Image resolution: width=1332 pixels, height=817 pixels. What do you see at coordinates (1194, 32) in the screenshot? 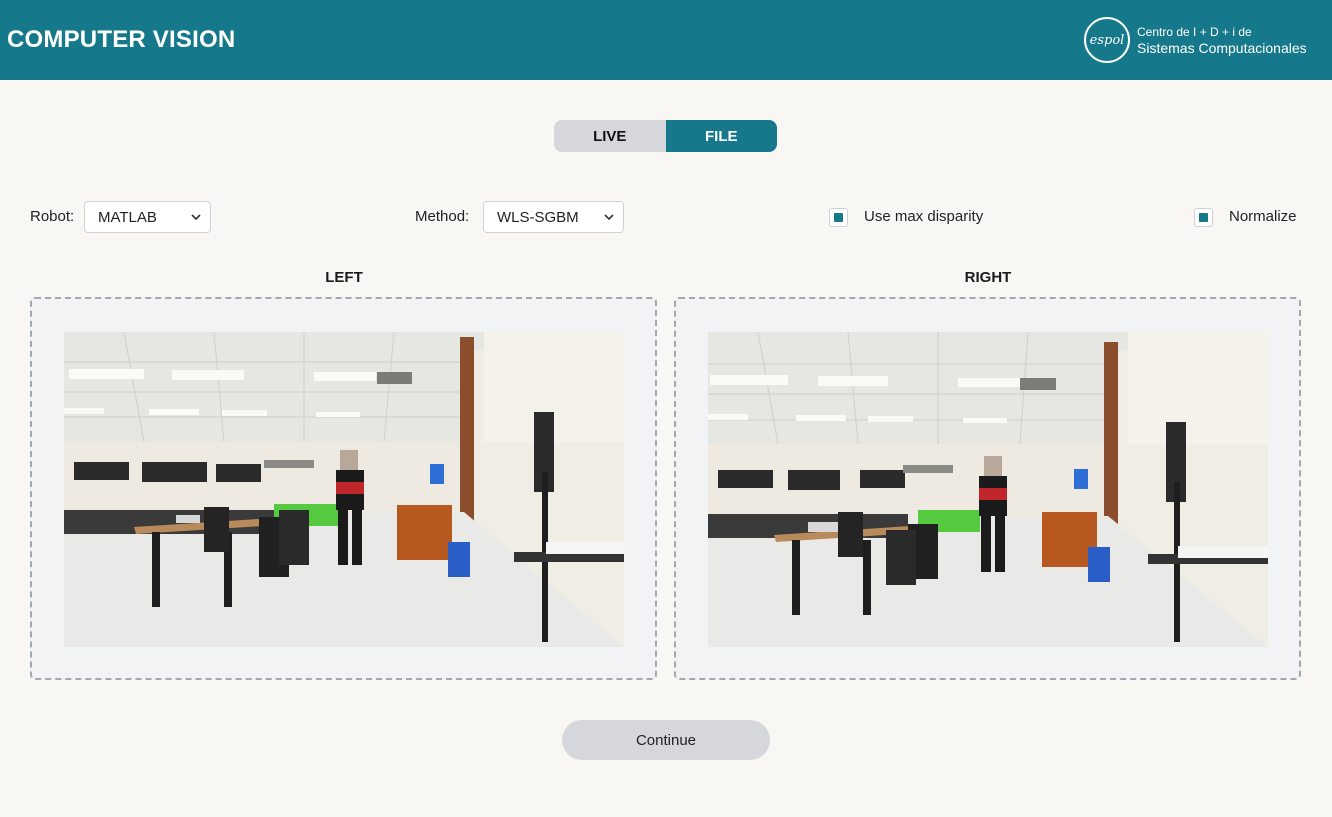
I see `brand-line-1: Centro de I + D + i de` at bounding box center [1194, 32].